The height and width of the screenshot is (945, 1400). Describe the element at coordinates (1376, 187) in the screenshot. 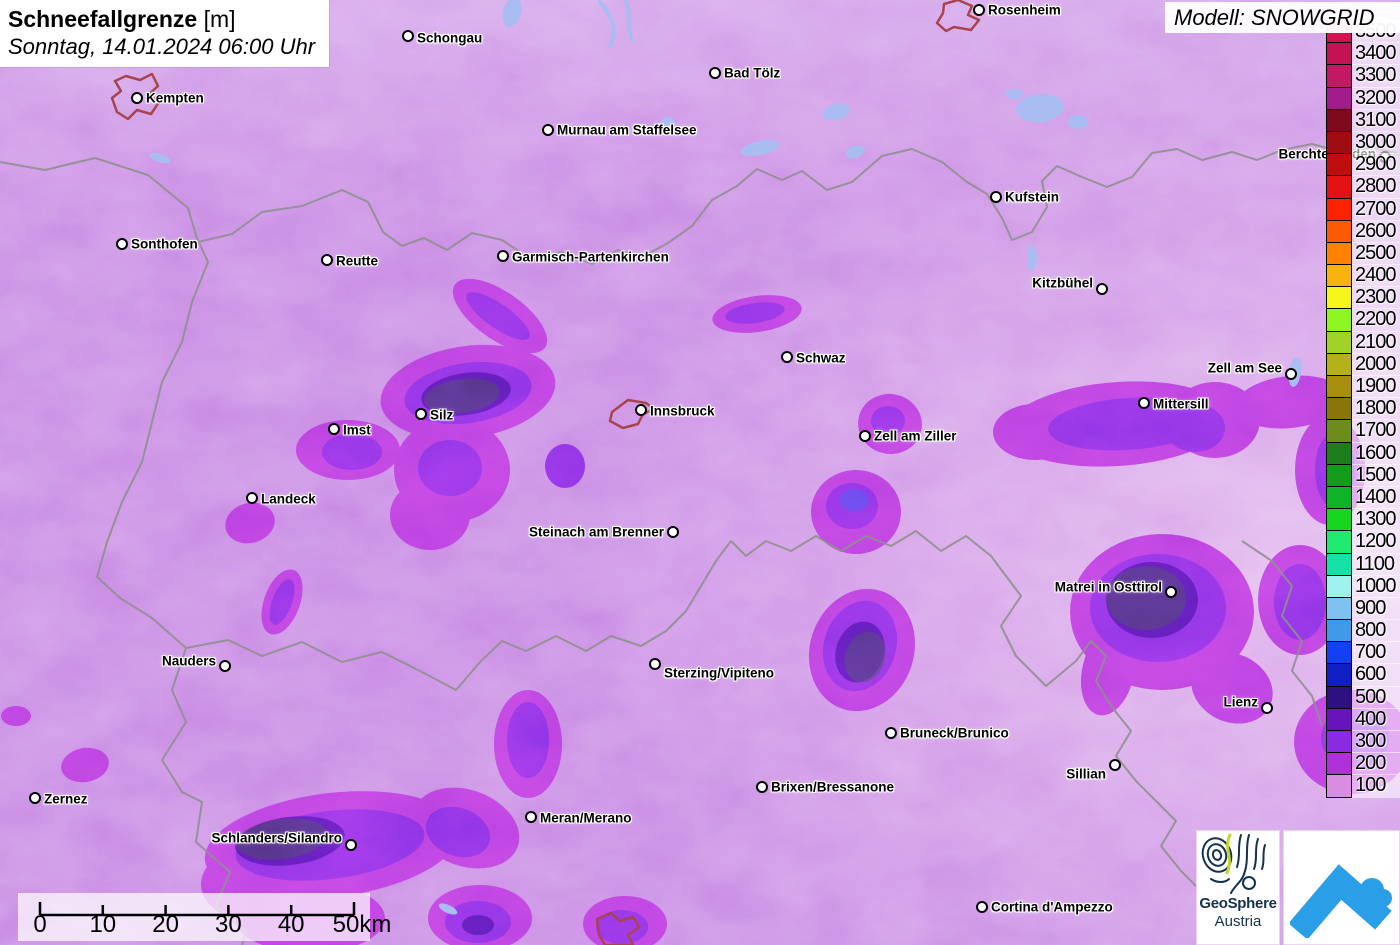

I see `legend-value-label: 2800` at that location.